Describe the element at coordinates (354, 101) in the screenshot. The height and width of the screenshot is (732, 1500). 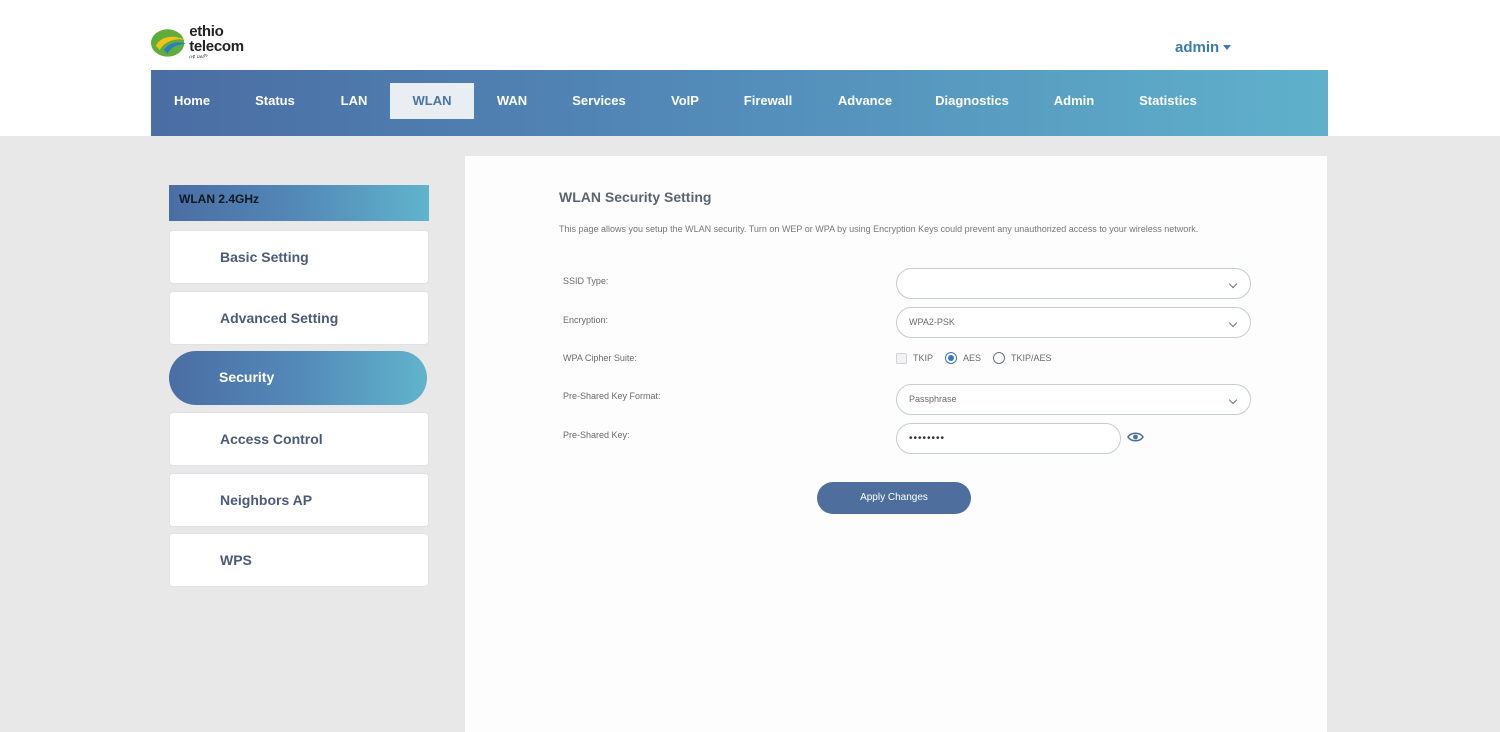
I see `nav-lan: LAN` at that location.